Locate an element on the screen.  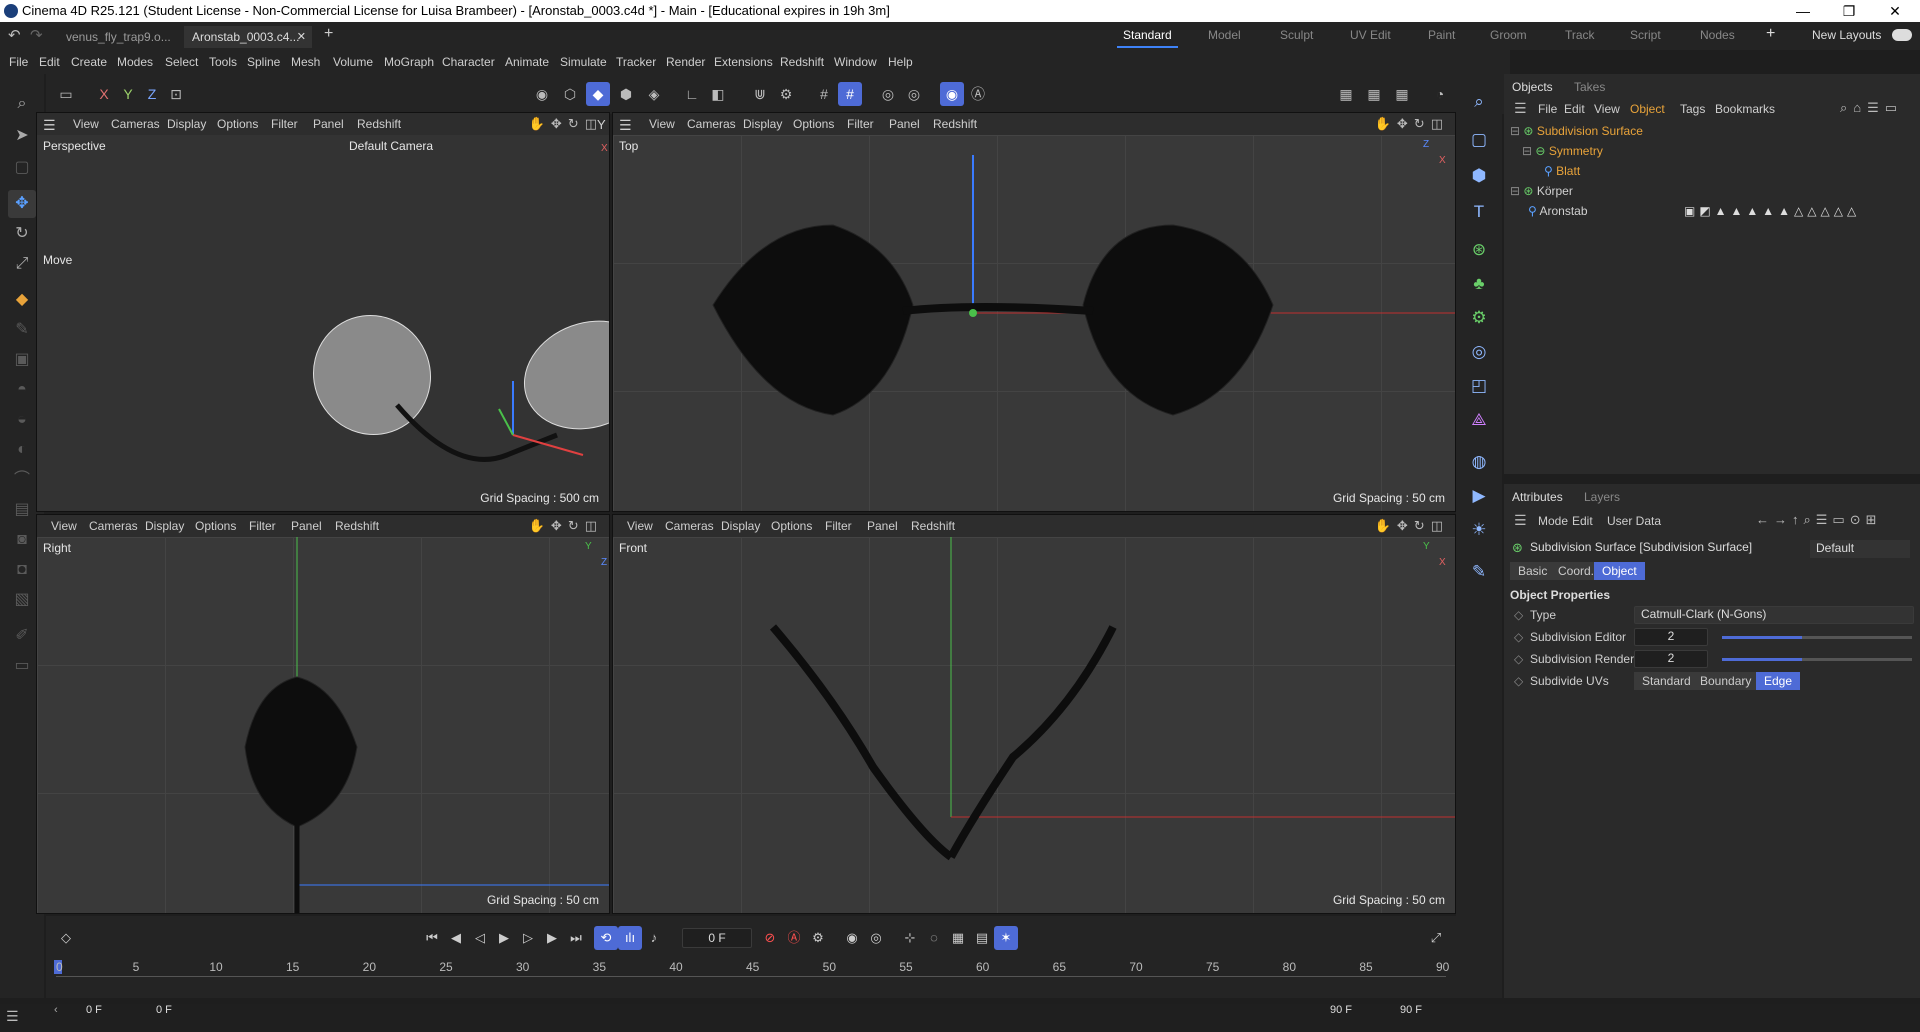
layout-groom: Groom is located at coordinates (1508, 35).